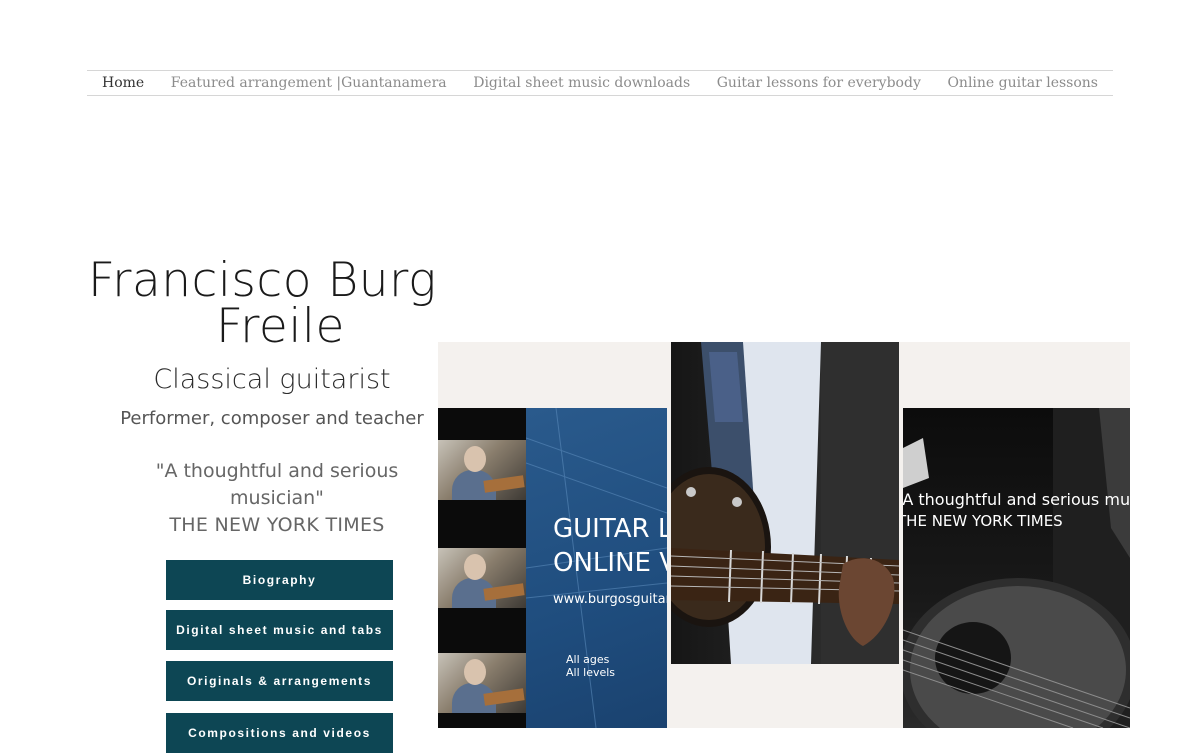  What do you see at coordinates (280, 326) in the screenshot?
I see `page-title-line2: Freile` at bounding box center [280, 326].